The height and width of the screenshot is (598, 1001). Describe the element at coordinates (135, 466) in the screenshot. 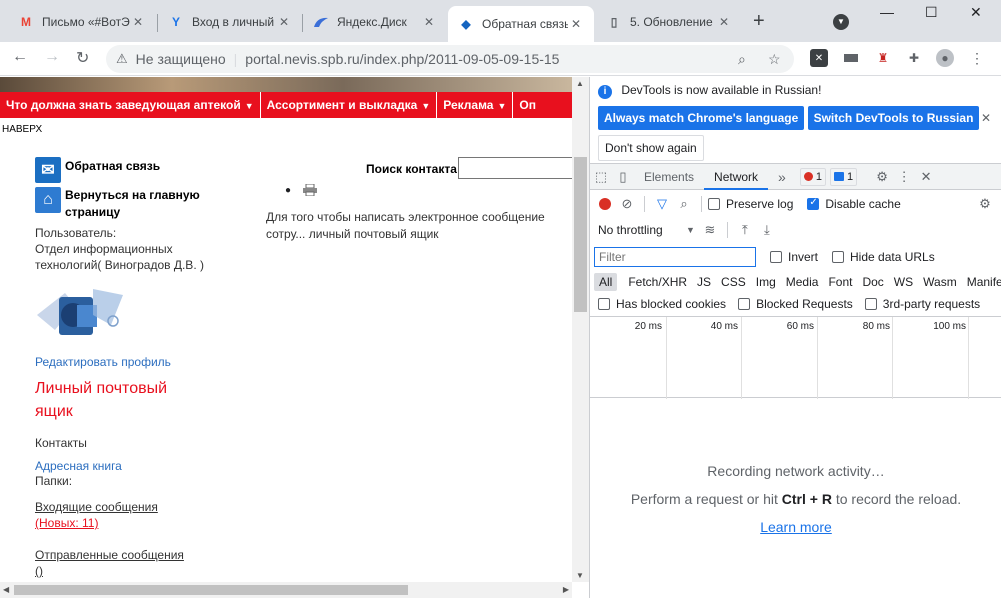

I see `address-book-link: Адресная книга` at that location.